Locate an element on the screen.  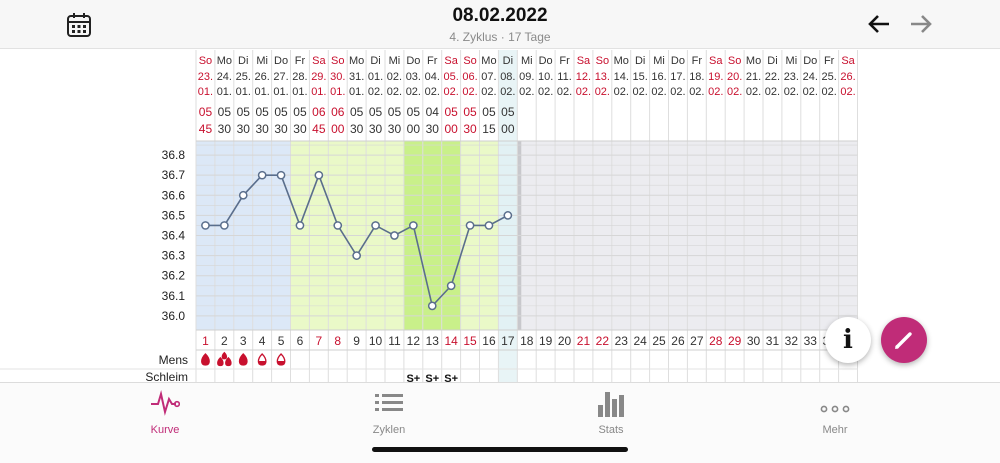
time-minute: 45 is located at coordinates (206, 129).